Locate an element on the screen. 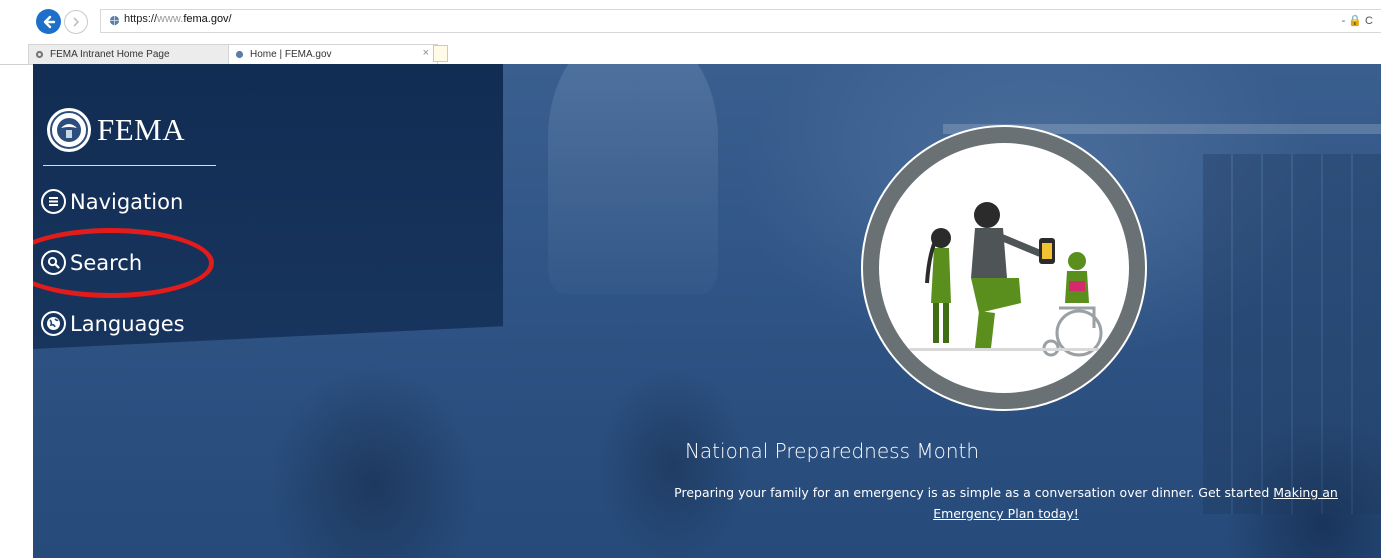 The width and height of the screenshot is (1381, 558). url-field: https://www.fema.gov/ - 🔒 C is located at coordinates (740, 21).